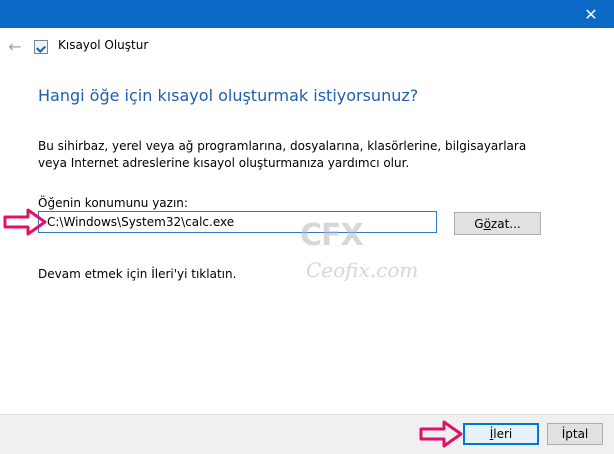 This screenshot has width=614, height=454. I want to click on back-button: ←, so click(15, 46).